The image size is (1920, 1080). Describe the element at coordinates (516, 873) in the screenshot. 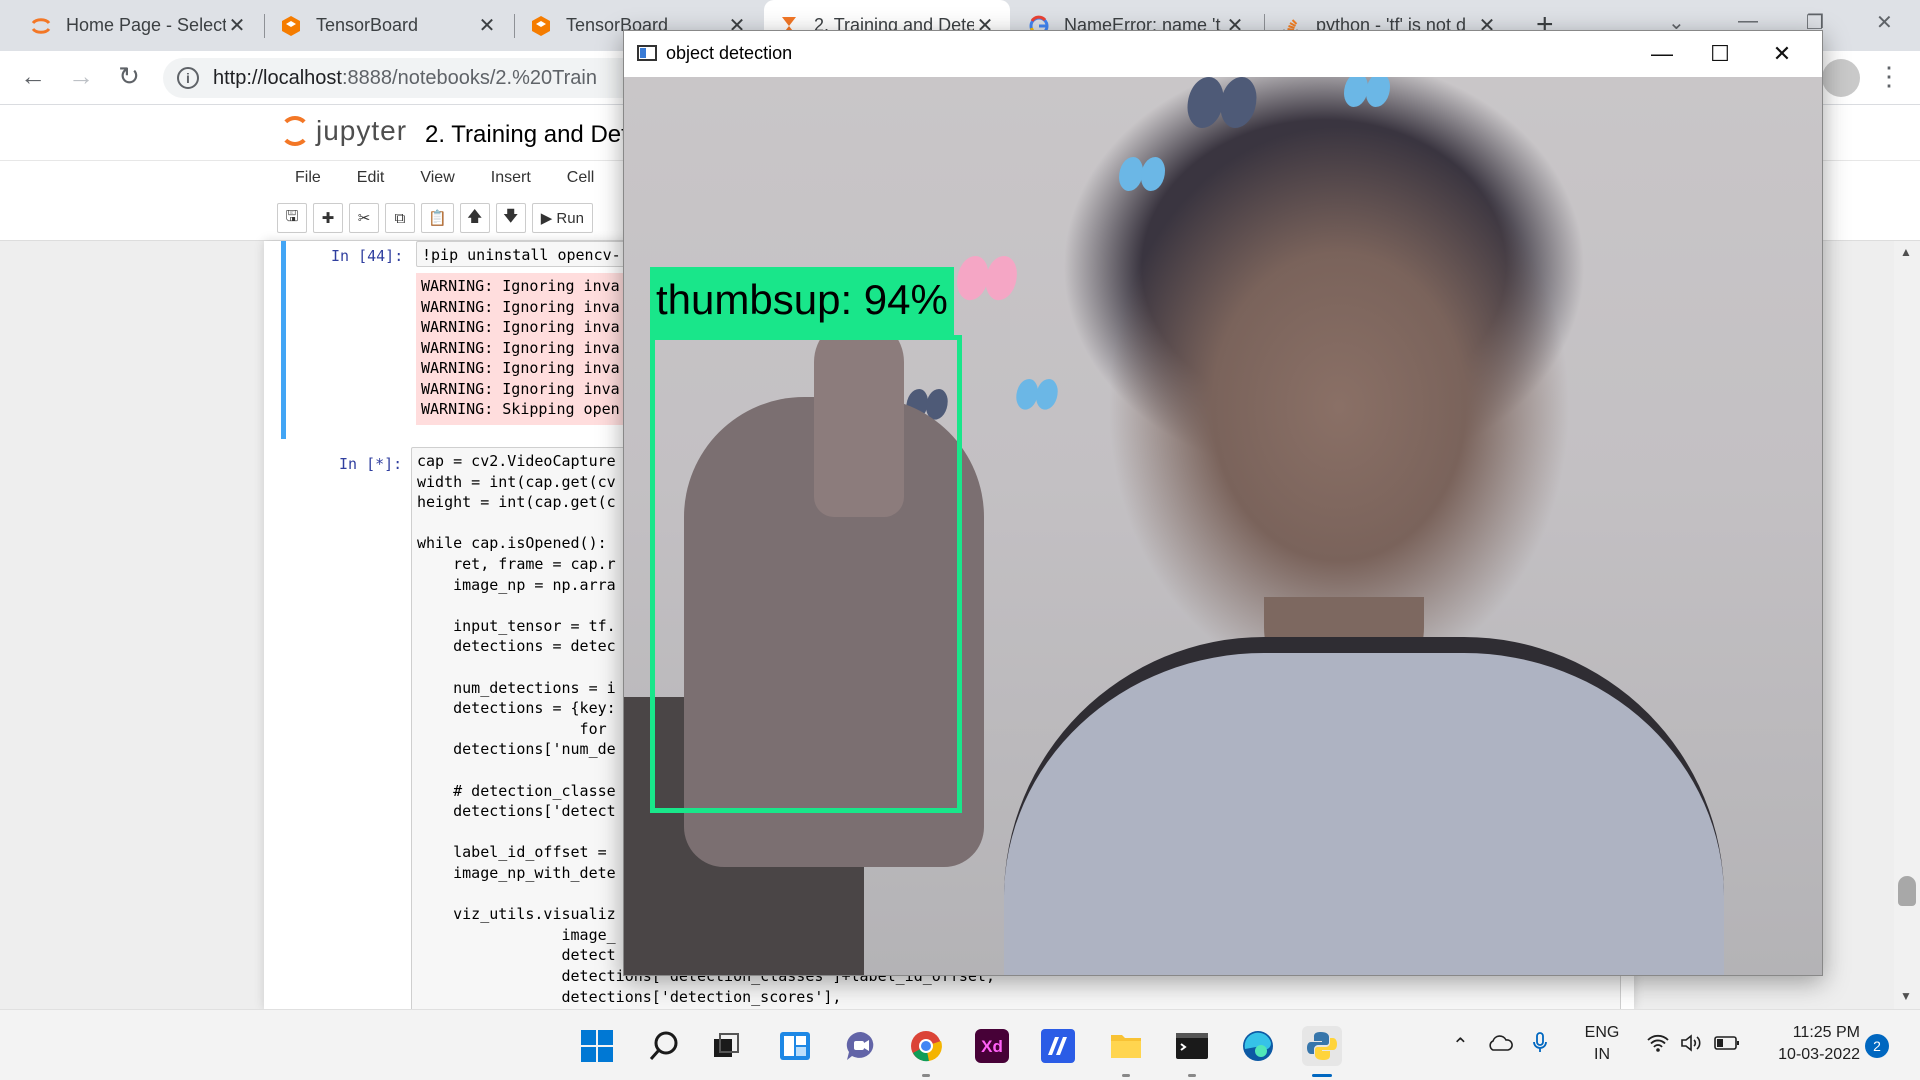

I see `code-line: image_np_with_dete` at that location.